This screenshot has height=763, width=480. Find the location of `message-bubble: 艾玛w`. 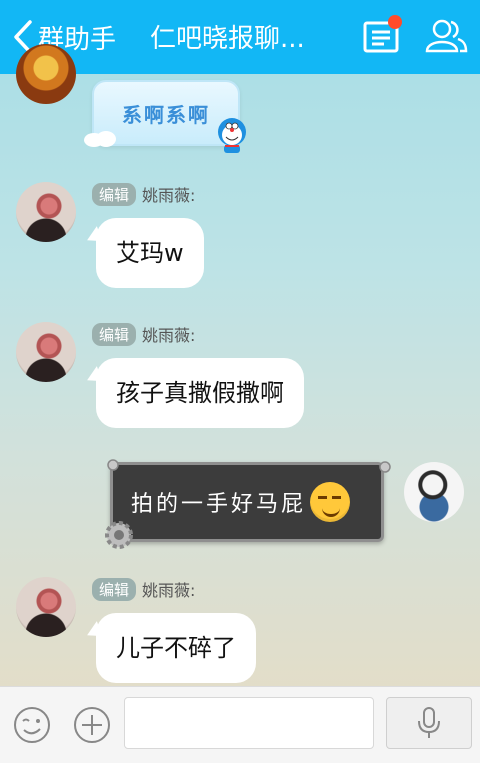

message-bubble: 艾玛w is located at coordinates (150, 253).